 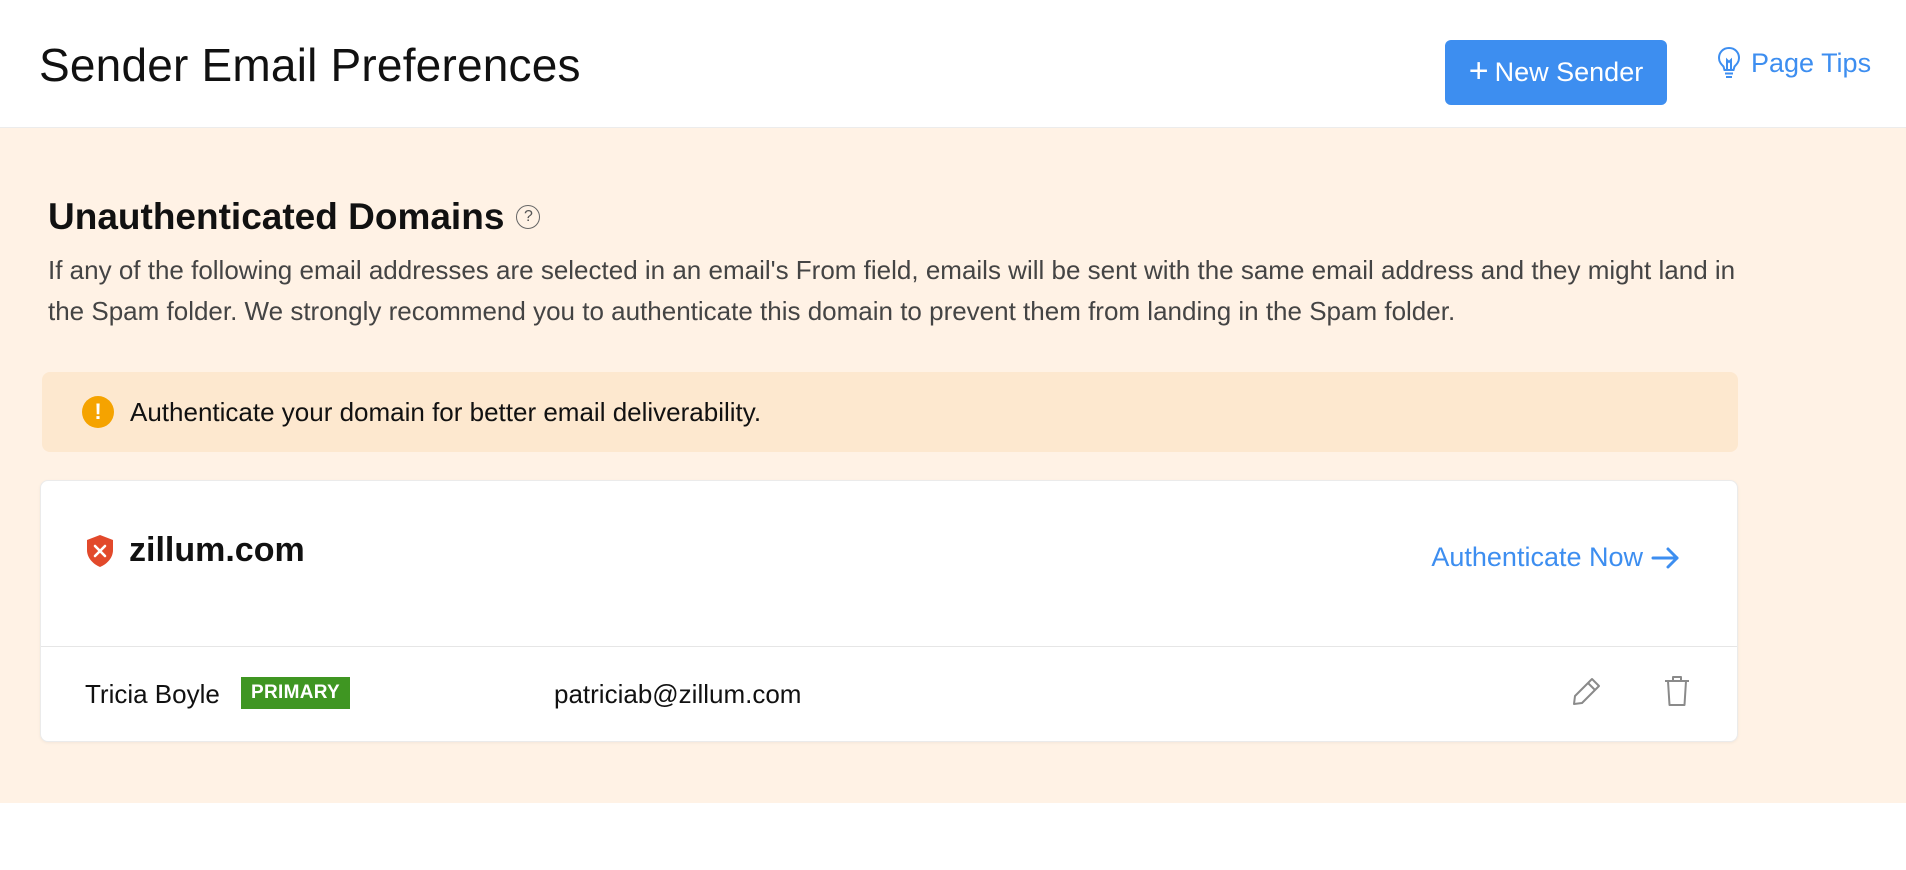 What do you see at coordinates (296, 693) in the screenshot?
I see `primary-badge: PRIMARY` at bounding box center [296, 693].